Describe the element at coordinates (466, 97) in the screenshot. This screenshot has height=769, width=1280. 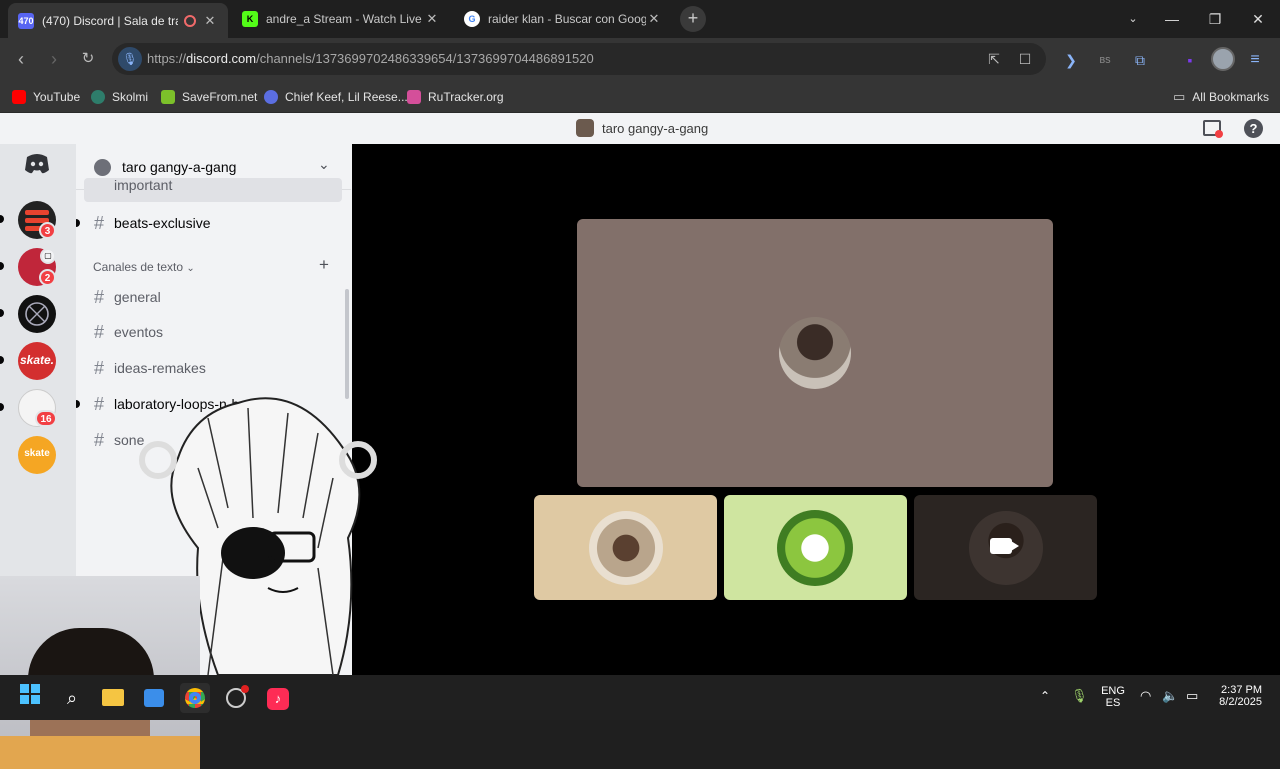
I see `bookmark-label: RuTracker.org` at that location.